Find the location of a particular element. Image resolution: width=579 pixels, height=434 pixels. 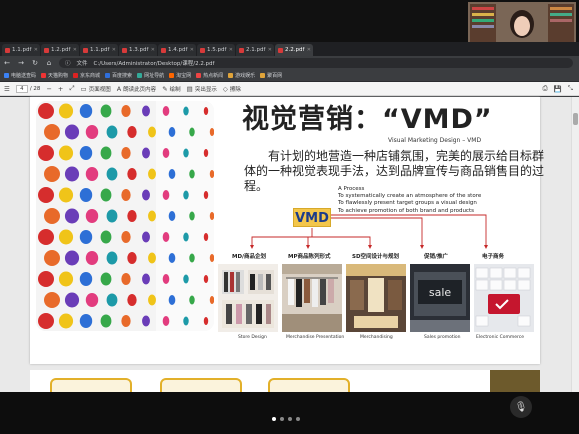

highlight-button: ▤ 突出显示 is located at coordinates (202, 89).